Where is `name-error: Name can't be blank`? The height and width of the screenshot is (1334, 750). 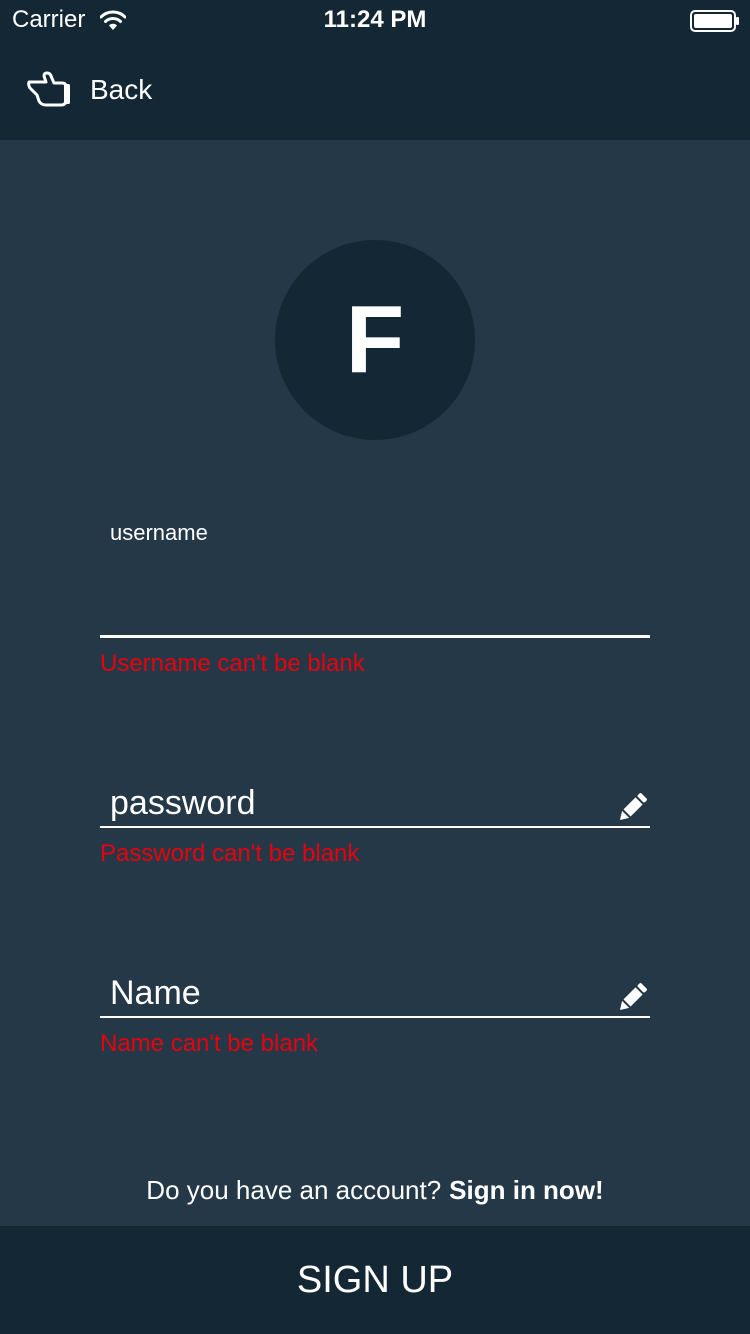 name-error: Name can't be blank is located at coordinates (209, 1043).